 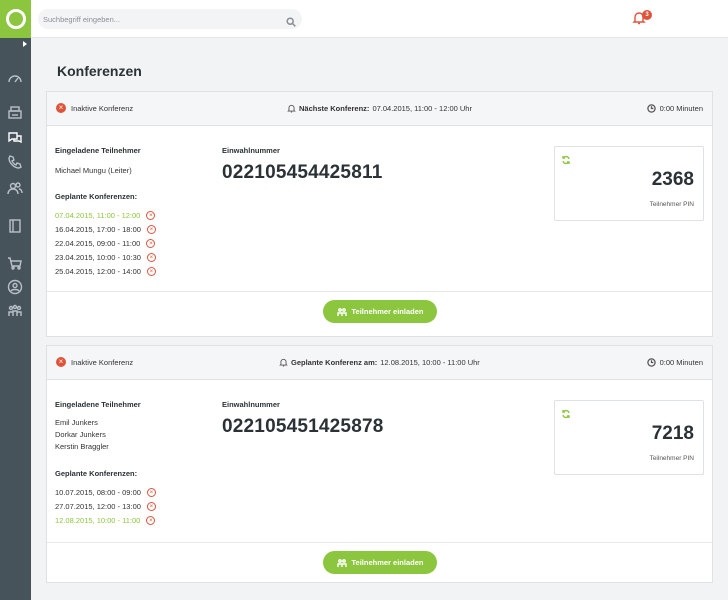 I want to click on logo-ring-icon, so click(x=15, y=19).